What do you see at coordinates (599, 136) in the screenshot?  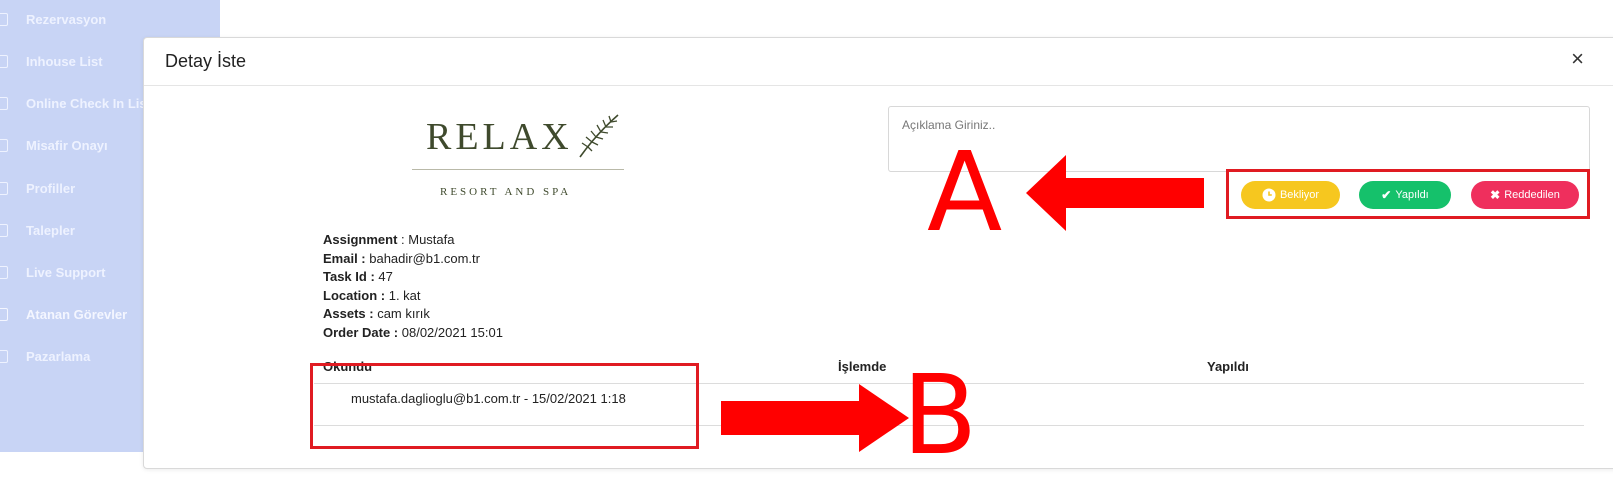 I see `palm-leaf-icon` at bounding box center [599, 136].